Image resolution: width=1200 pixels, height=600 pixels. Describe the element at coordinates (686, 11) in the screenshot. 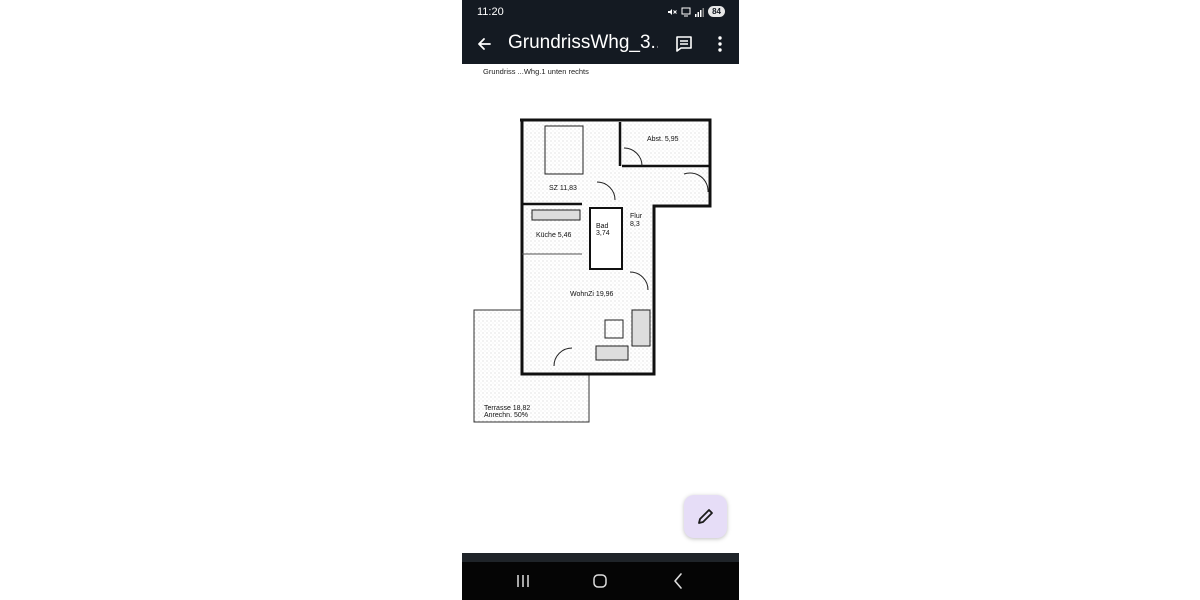

I see `data-icon` at that location.